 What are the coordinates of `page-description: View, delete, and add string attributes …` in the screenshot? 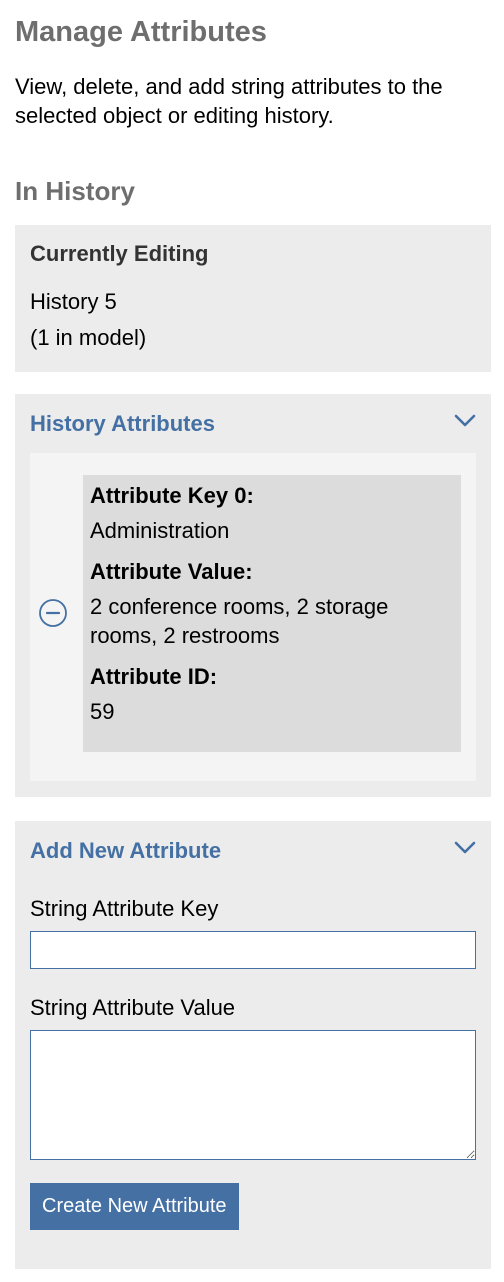 It's located at (229, 101).